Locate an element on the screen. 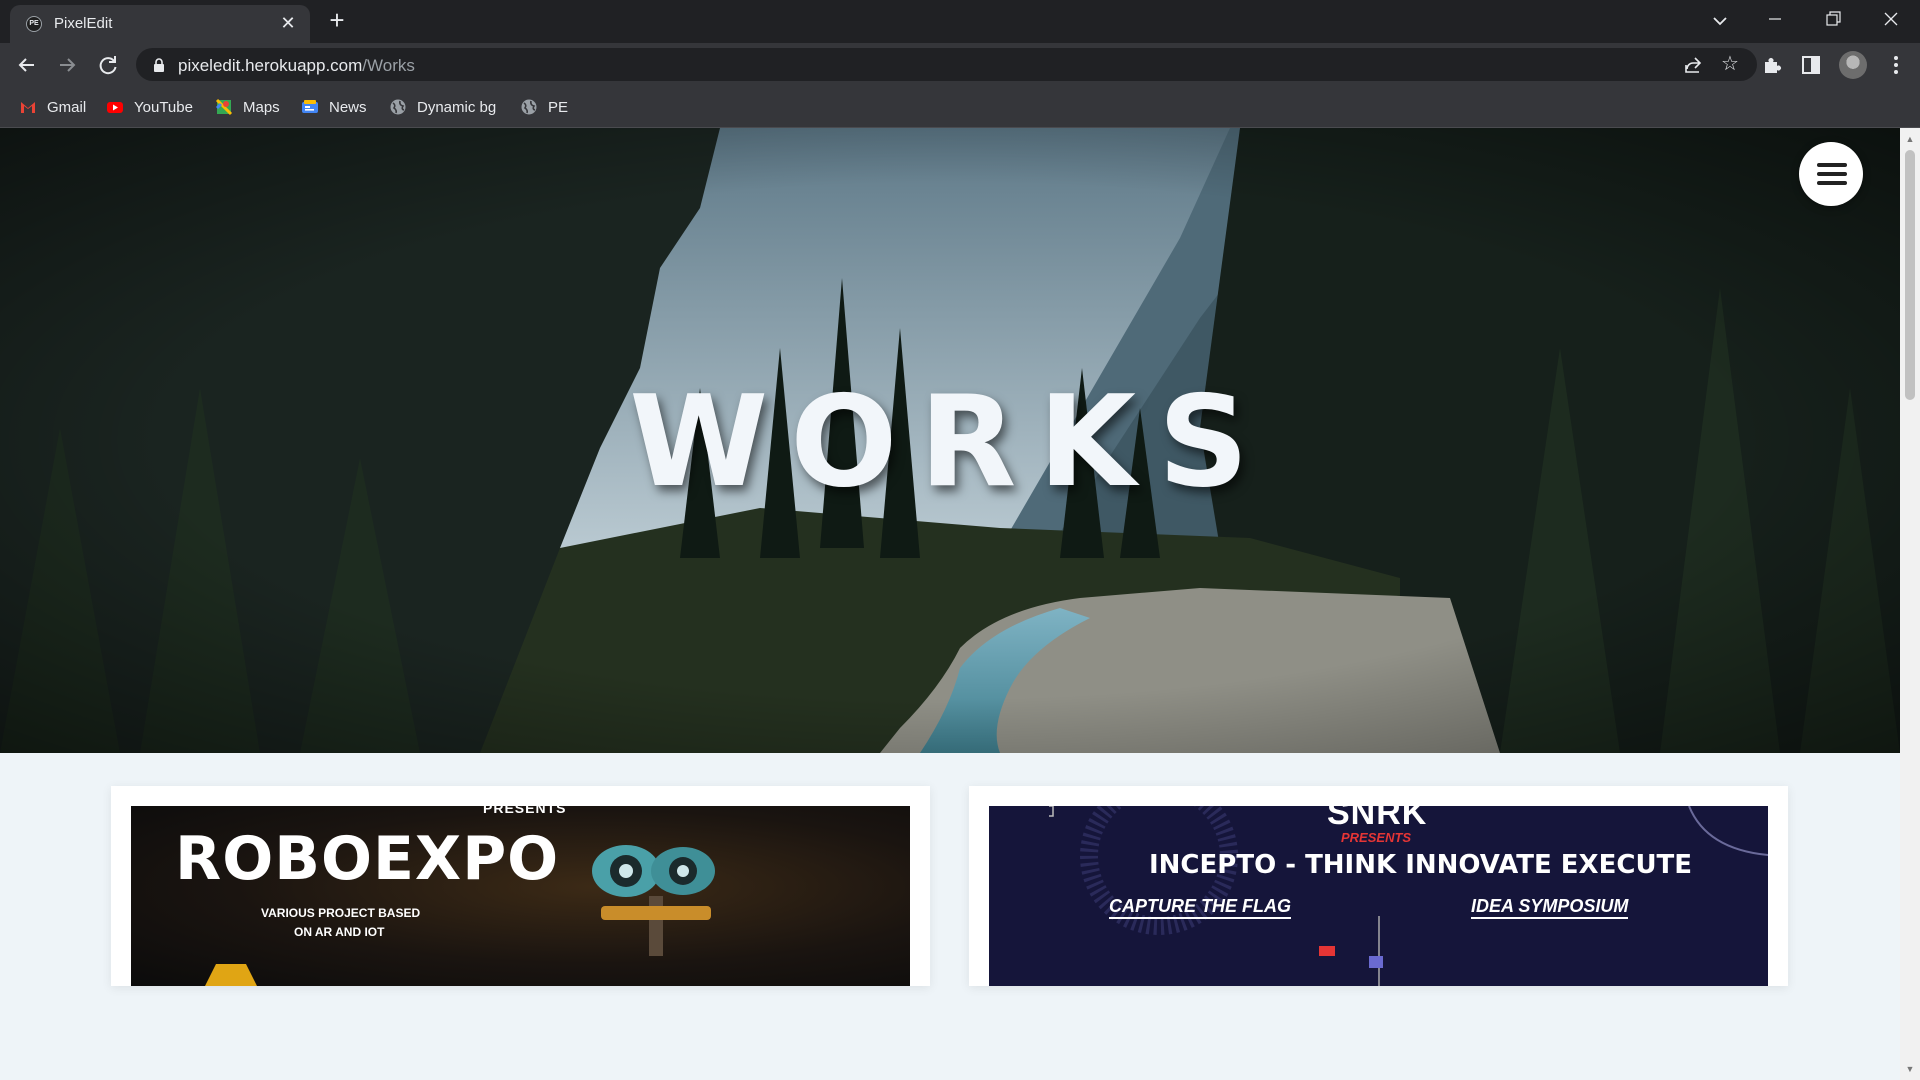 This screenshot has height=1080, width=1920. more-vertical-icon is located at coordinates (1896, 65).